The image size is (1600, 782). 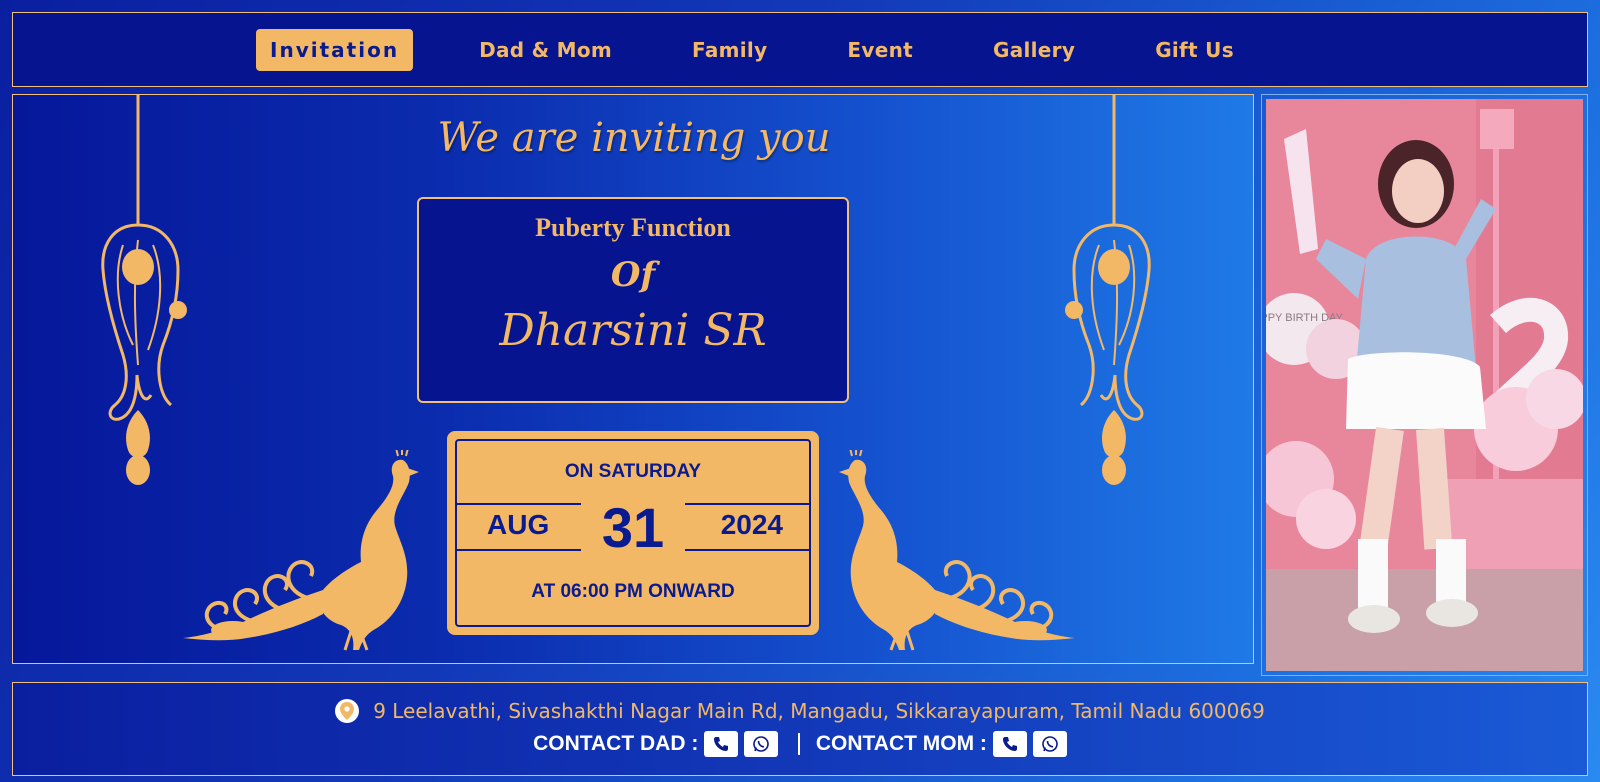 What do you see at coordinates (880, 50) in the screenshot?
I see `nav-item-event: Event` at bounding box center [880, 50].